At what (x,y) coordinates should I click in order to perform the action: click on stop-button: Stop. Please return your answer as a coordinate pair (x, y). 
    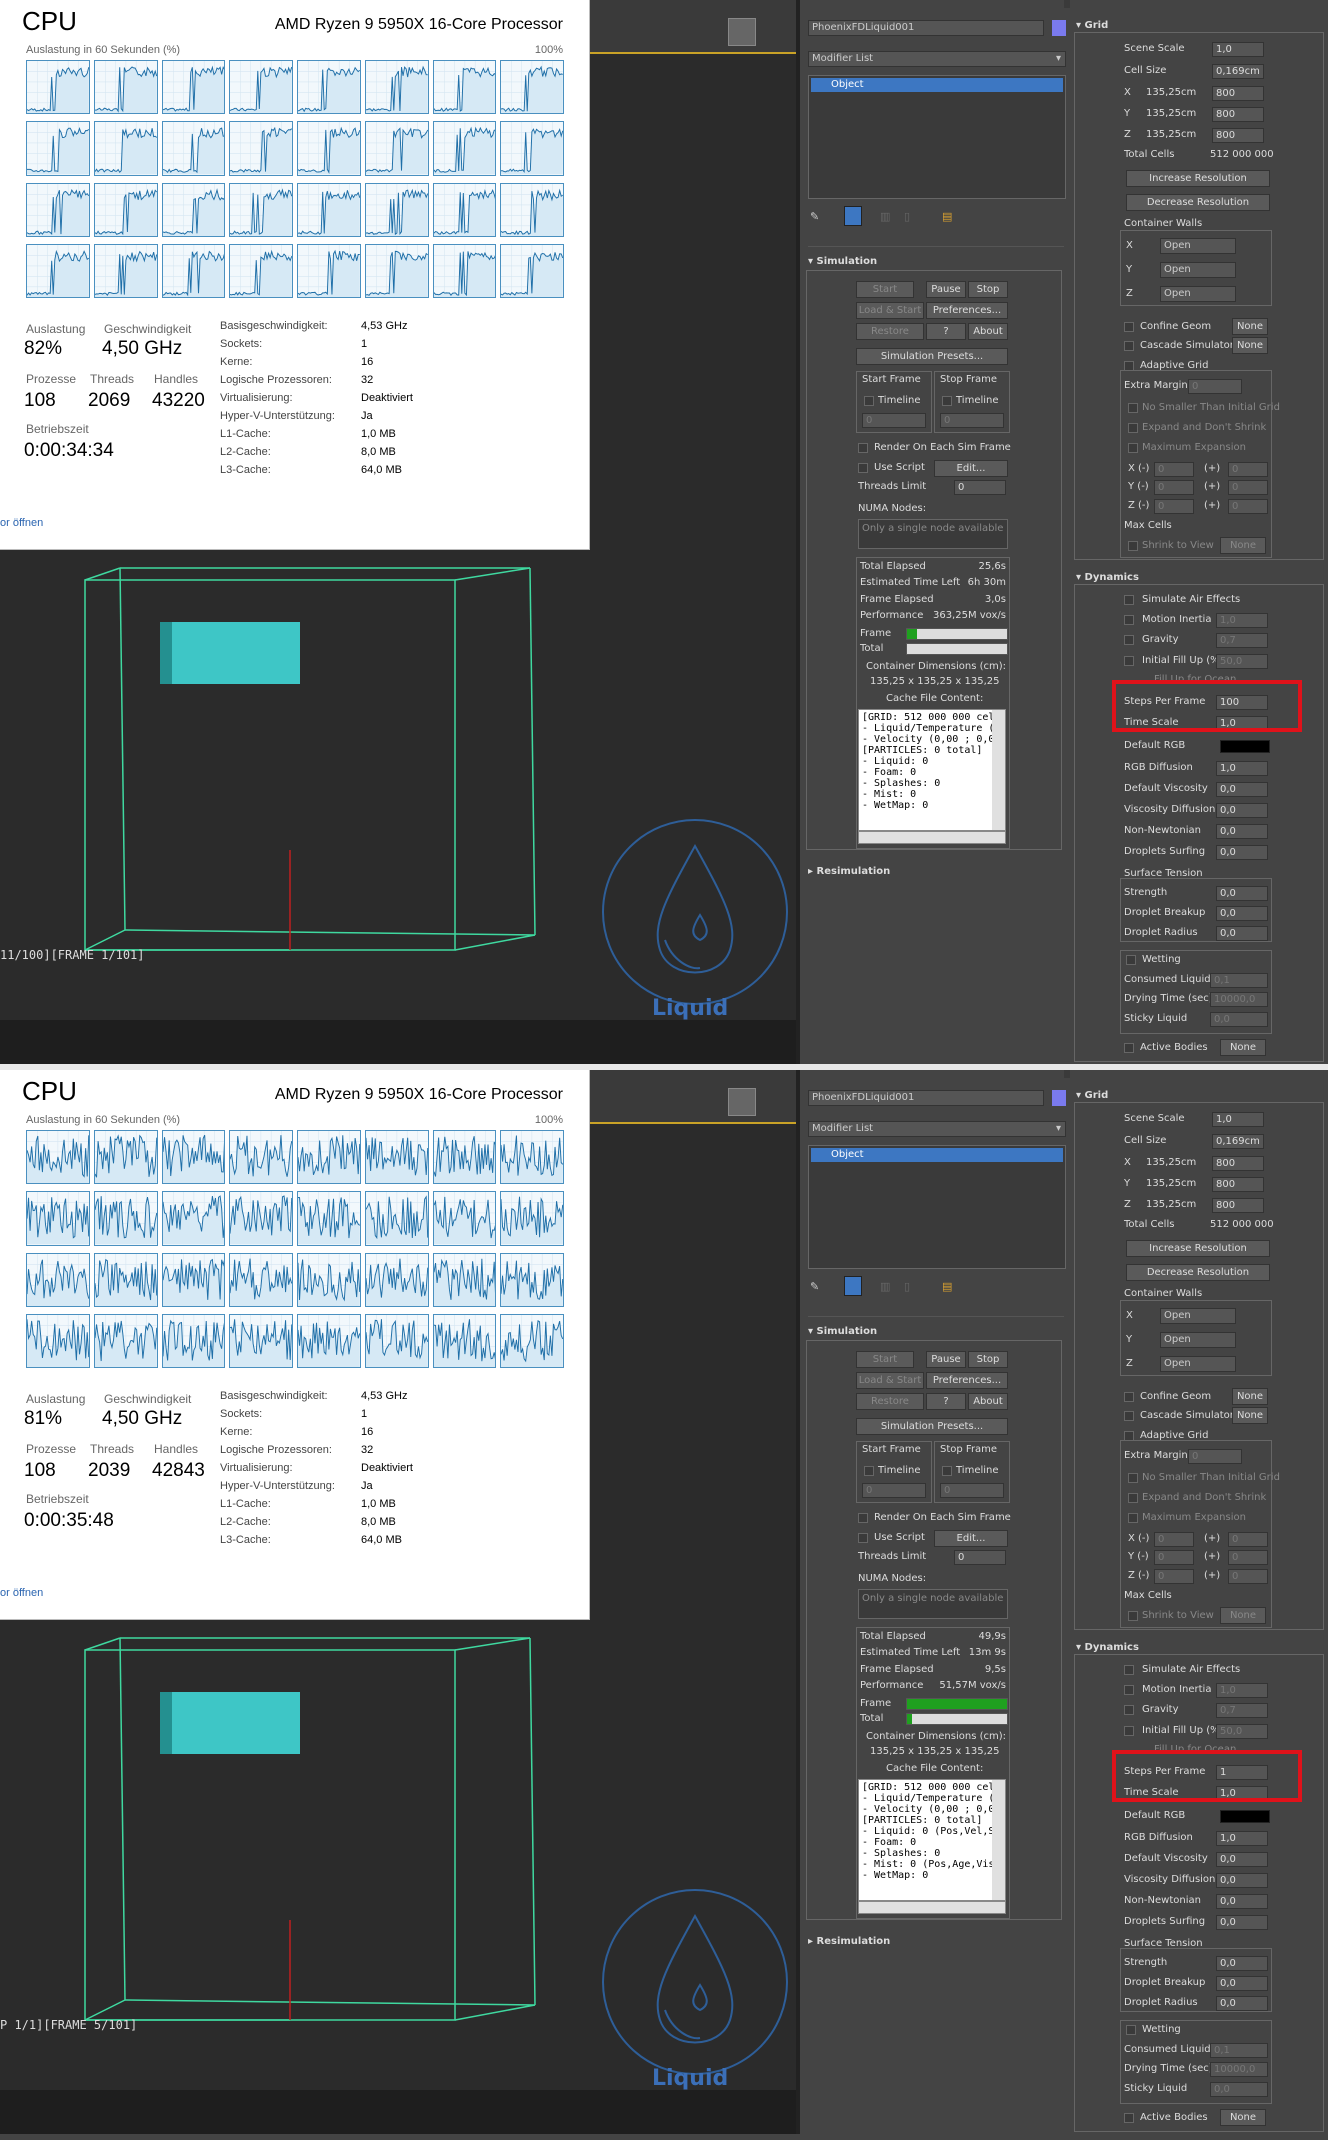
    Looking at the image, I should click on (988, 289).